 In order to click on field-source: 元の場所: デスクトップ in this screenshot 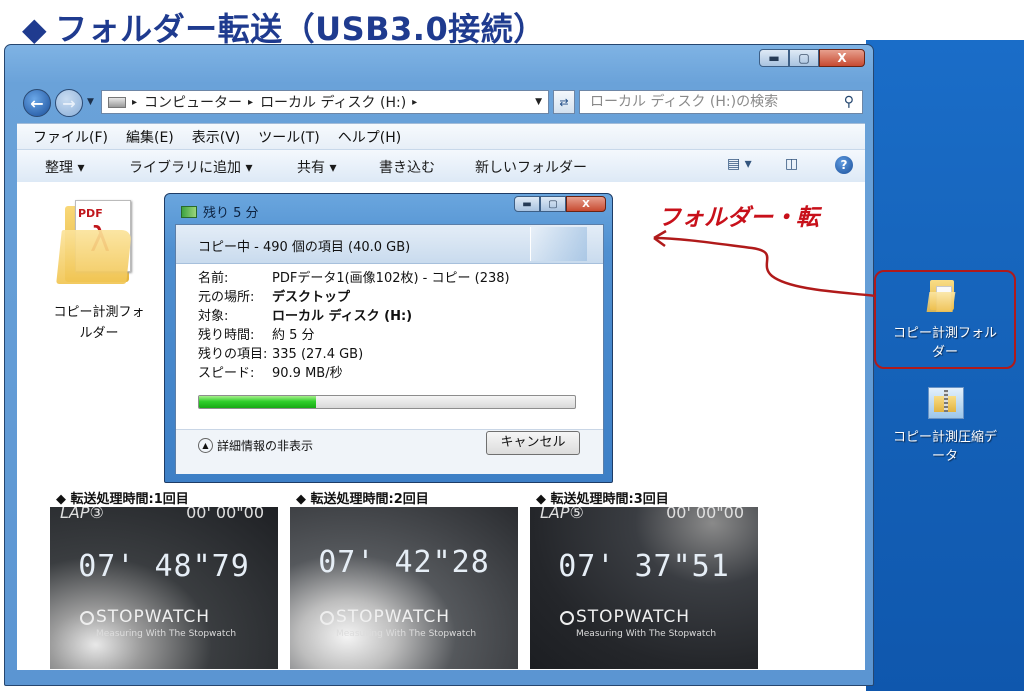, I will do `click(274, 297)`.